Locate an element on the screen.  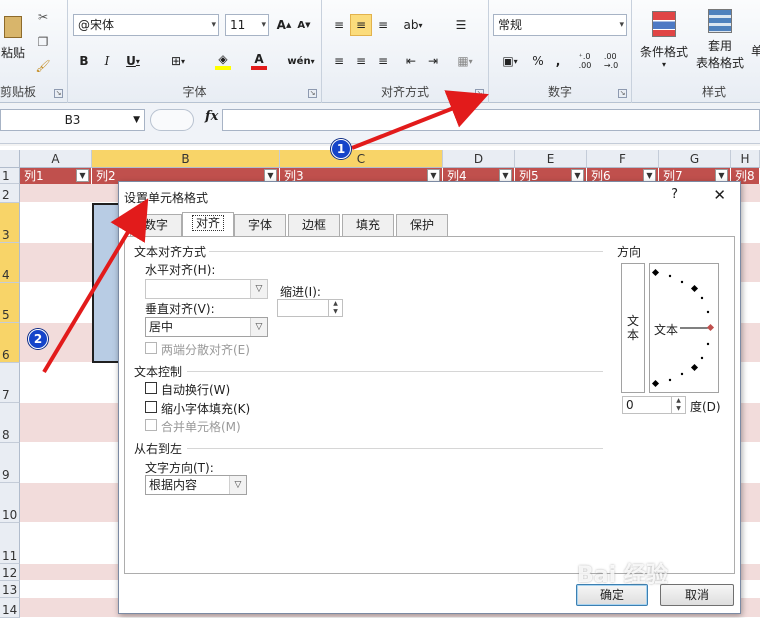
arrow-to-launcher is located at coordinates (420, 120).